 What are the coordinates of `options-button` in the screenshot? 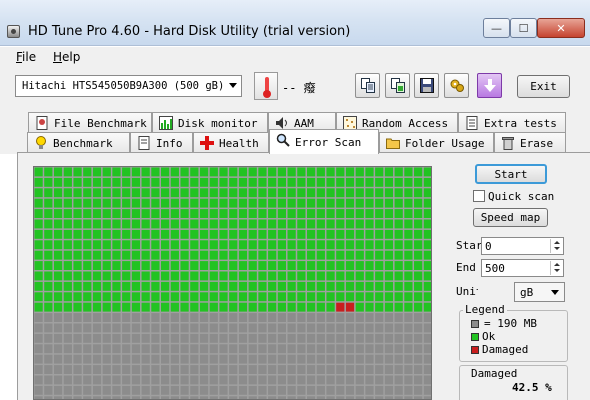 It's located at (456, 85).